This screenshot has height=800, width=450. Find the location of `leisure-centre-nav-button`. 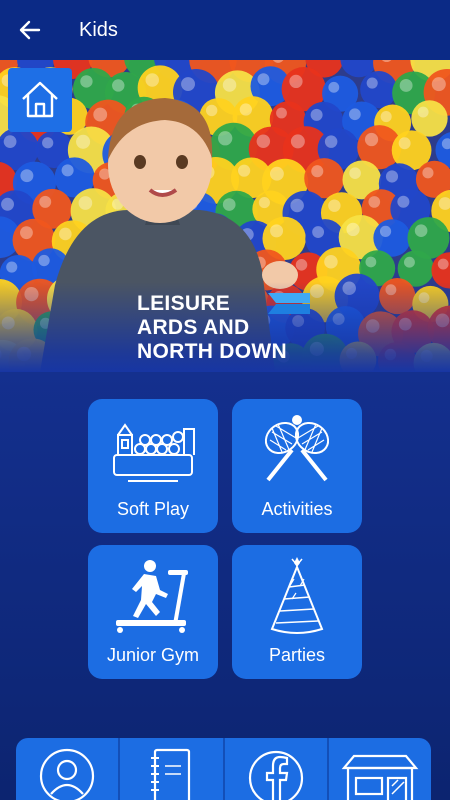

leisure-centre-nav-button is located at coordinates (380, 769).